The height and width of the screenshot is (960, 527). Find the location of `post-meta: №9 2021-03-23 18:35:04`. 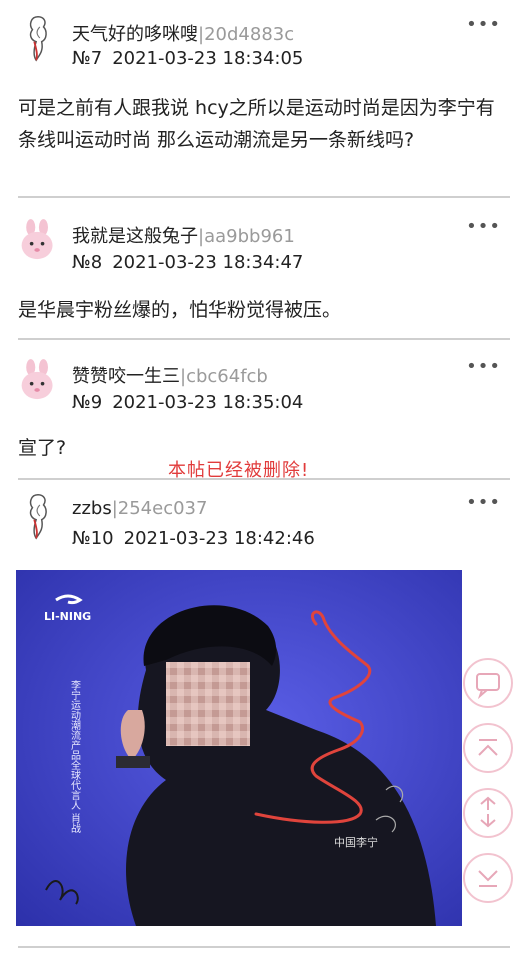

post-meta: №9 2021-03-23 18:35:04 is located at coordinates (187, 402).